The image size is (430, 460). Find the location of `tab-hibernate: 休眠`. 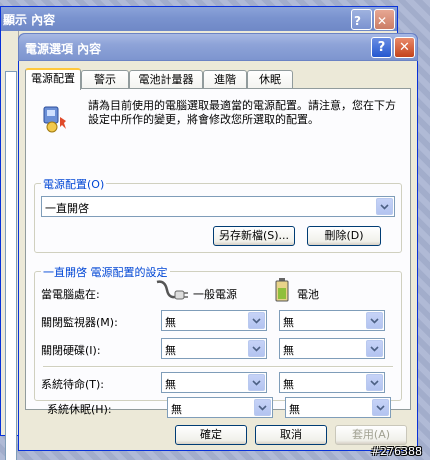

tab-hibernate: 休眠 is located at coordinates (270, 79).